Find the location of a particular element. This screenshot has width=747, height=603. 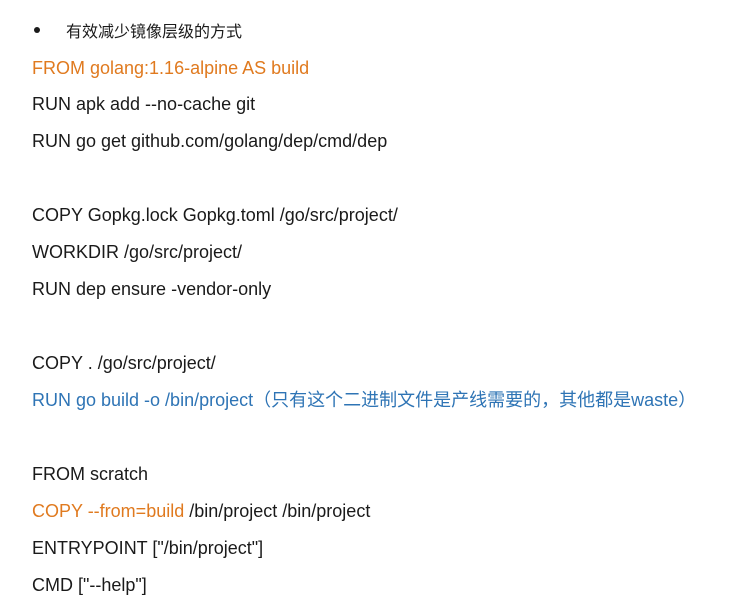

copy-from-build-keyword: COPY --from=build is located at coordinates (108, 511).